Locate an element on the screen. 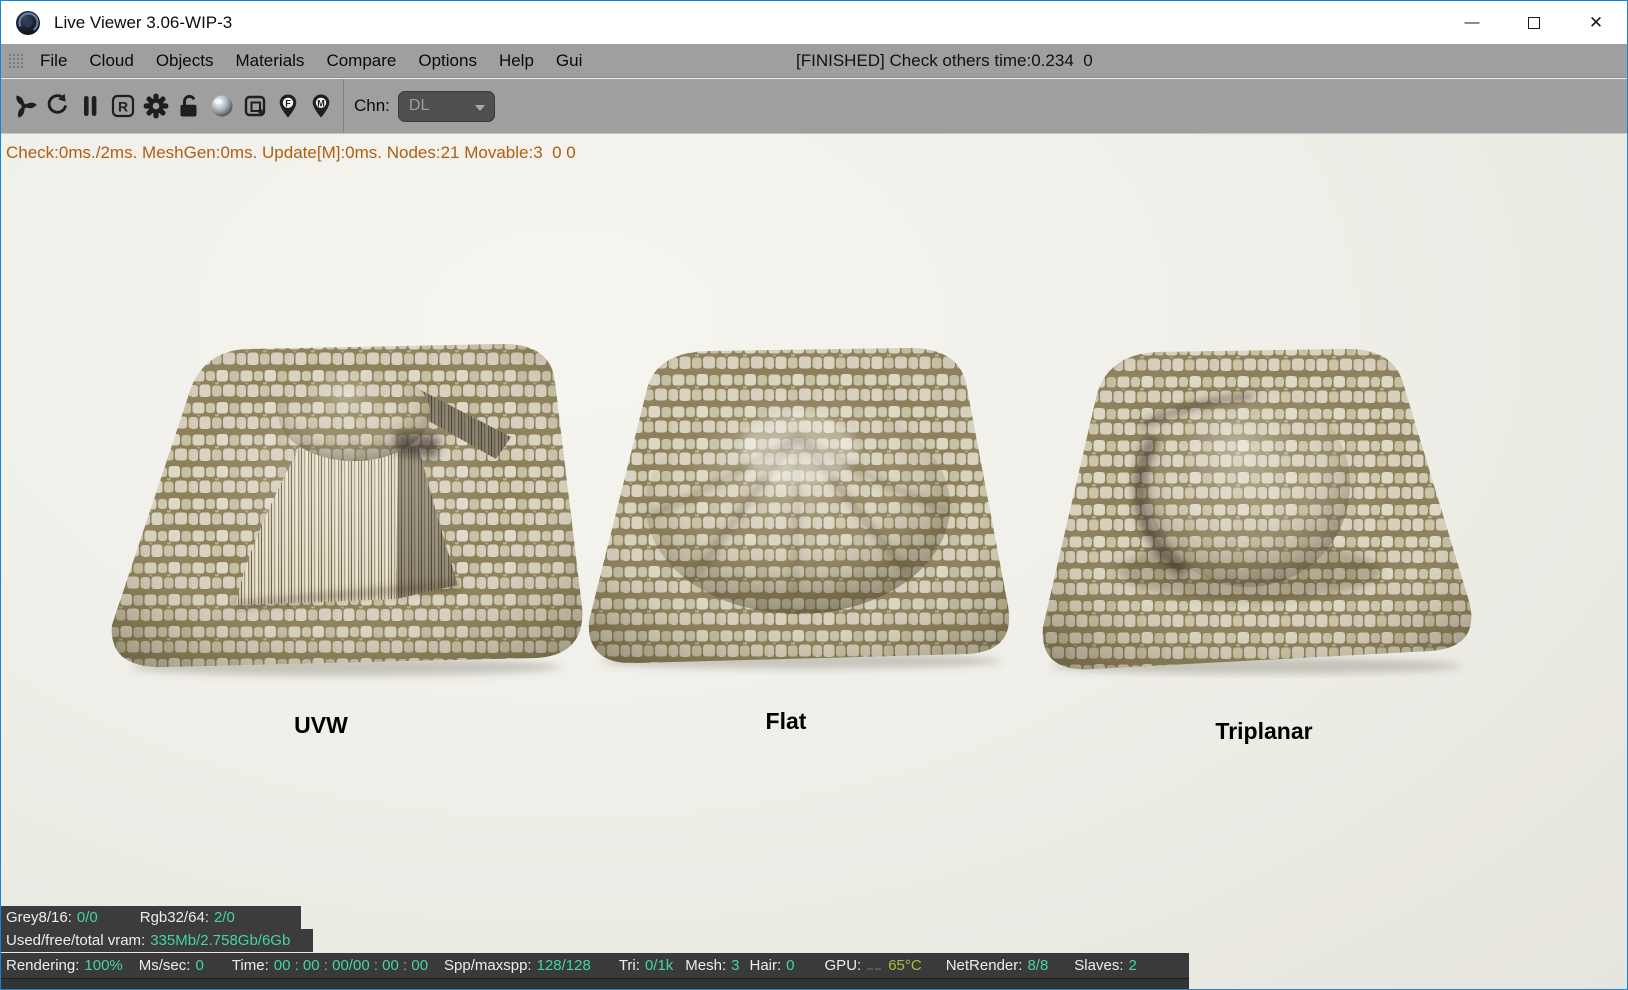 This screenshot has width=1628, height=990. stat-slaves: Slaves: 2 is located at coordinates (1105, 965).